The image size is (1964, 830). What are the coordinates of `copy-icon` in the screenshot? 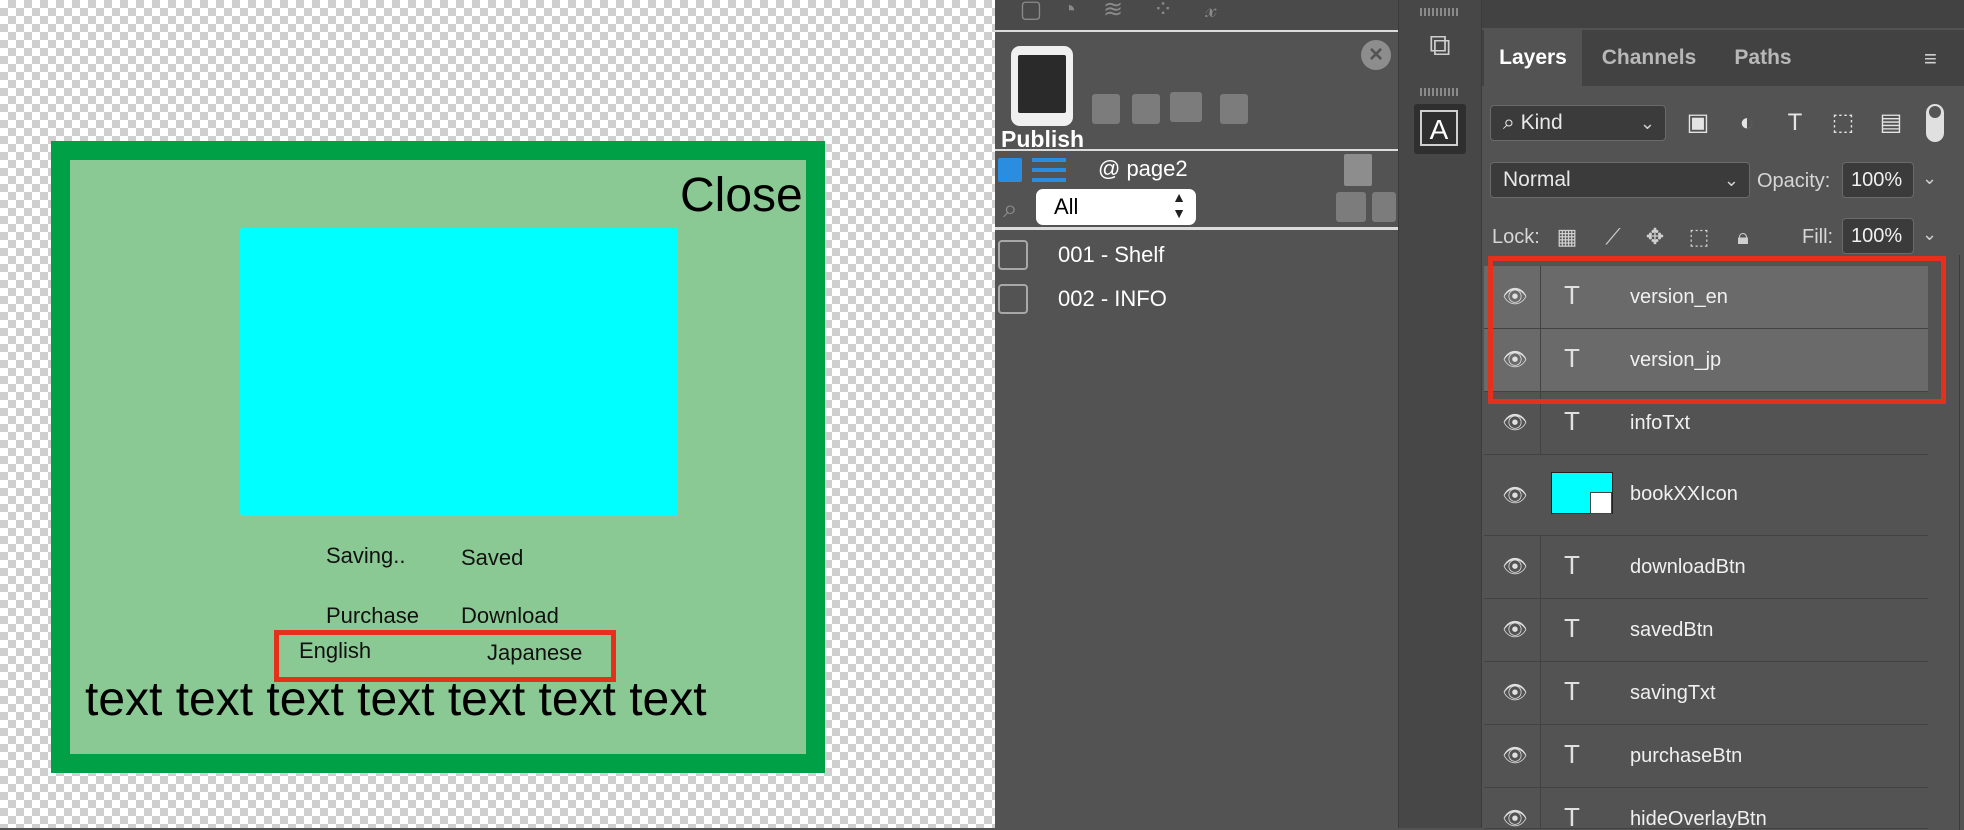 It's located at (1234, 109).